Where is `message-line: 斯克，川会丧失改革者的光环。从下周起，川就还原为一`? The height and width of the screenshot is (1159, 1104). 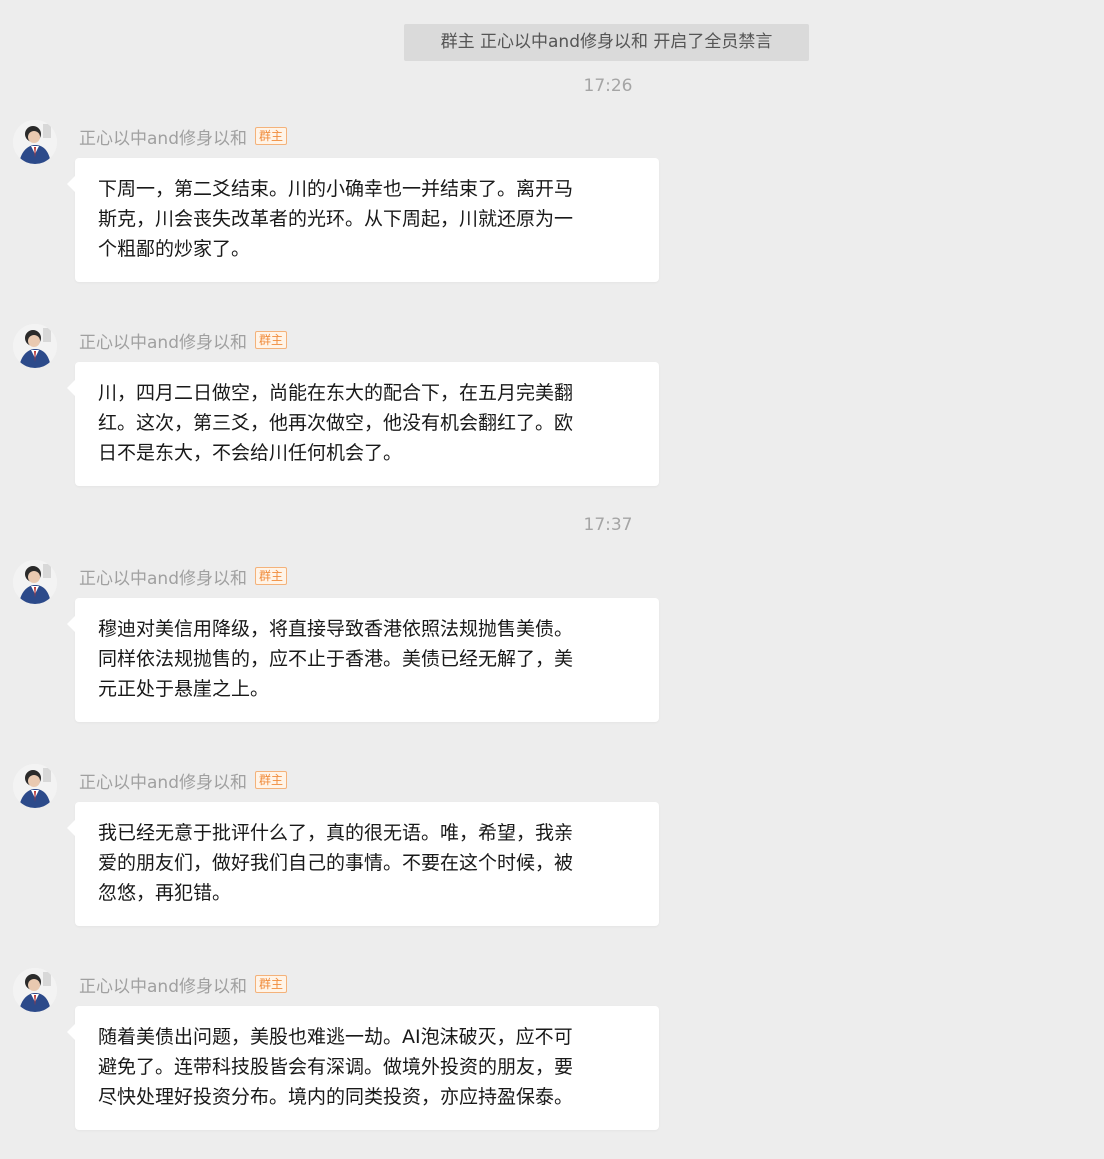 message-line: 斯克，川会丧失改革者的光环。从下周起，川就还原为一 is located at coordinates (336, 219).